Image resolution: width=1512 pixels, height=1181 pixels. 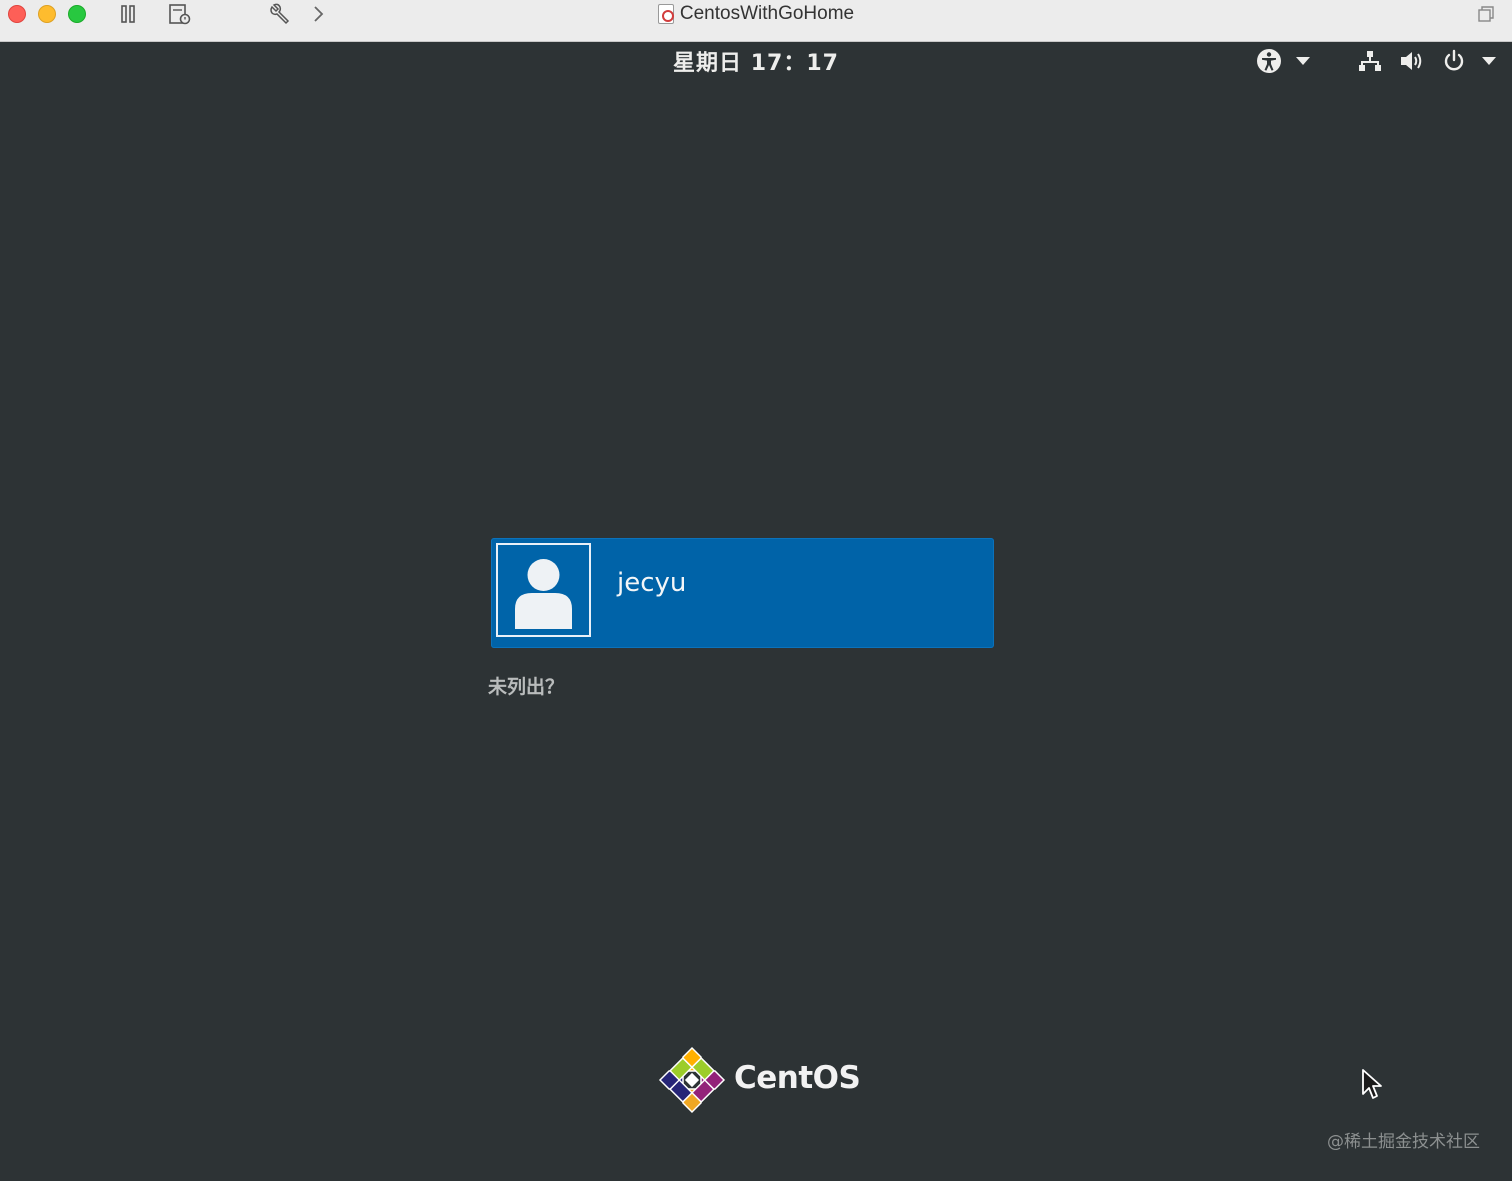 I want to click on power-icon, so click(x=1454, y=61).